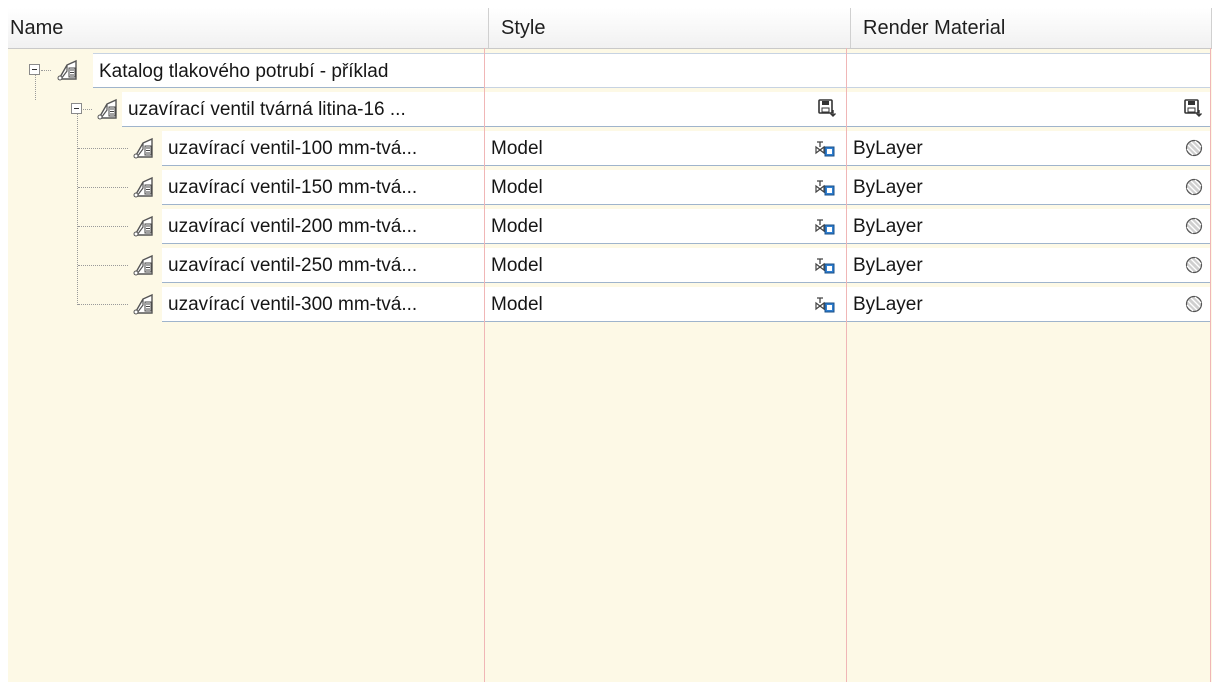 Image resolution: width=1214 pixels, height=682 pixels. What do you see at coordinates (248, 28) in the screenshot?
I see `column-header-name: Name` at bounding box center [248, 28].